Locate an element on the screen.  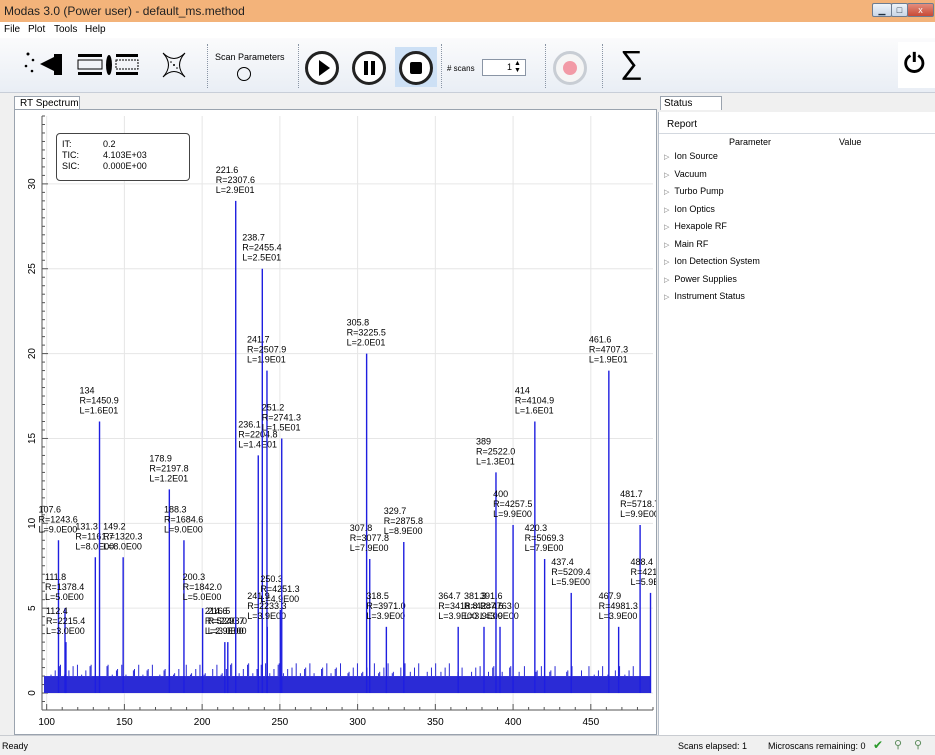
x-tick-label: 300 is located at coordinates (357, 722).